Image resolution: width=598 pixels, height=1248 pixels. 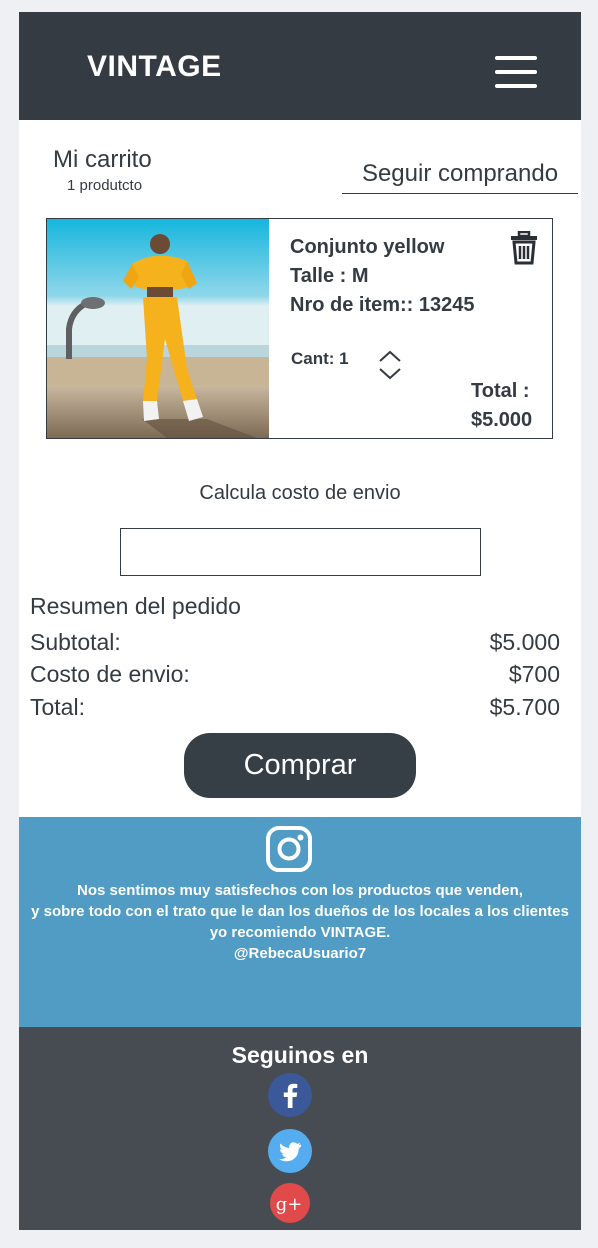 I want to click on product-item-number: Nro de item:: 13245, so click(x=382, y=305).